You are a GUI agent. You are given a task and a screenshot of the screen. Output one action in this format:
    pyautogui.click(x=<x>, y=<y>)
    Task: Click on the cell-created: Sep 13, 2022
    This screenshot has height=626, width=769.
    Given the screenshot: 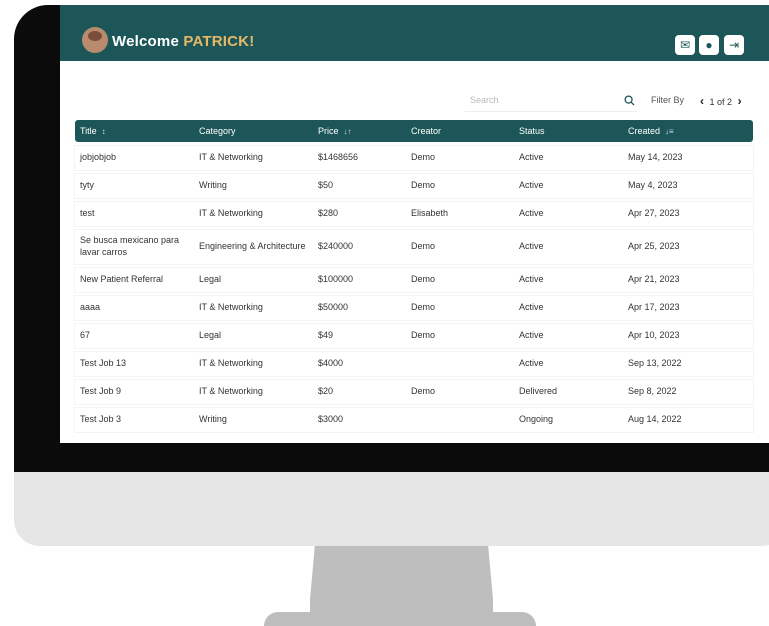 What is the action you would take?
    pyautogui.click(x=655, y=363)
    